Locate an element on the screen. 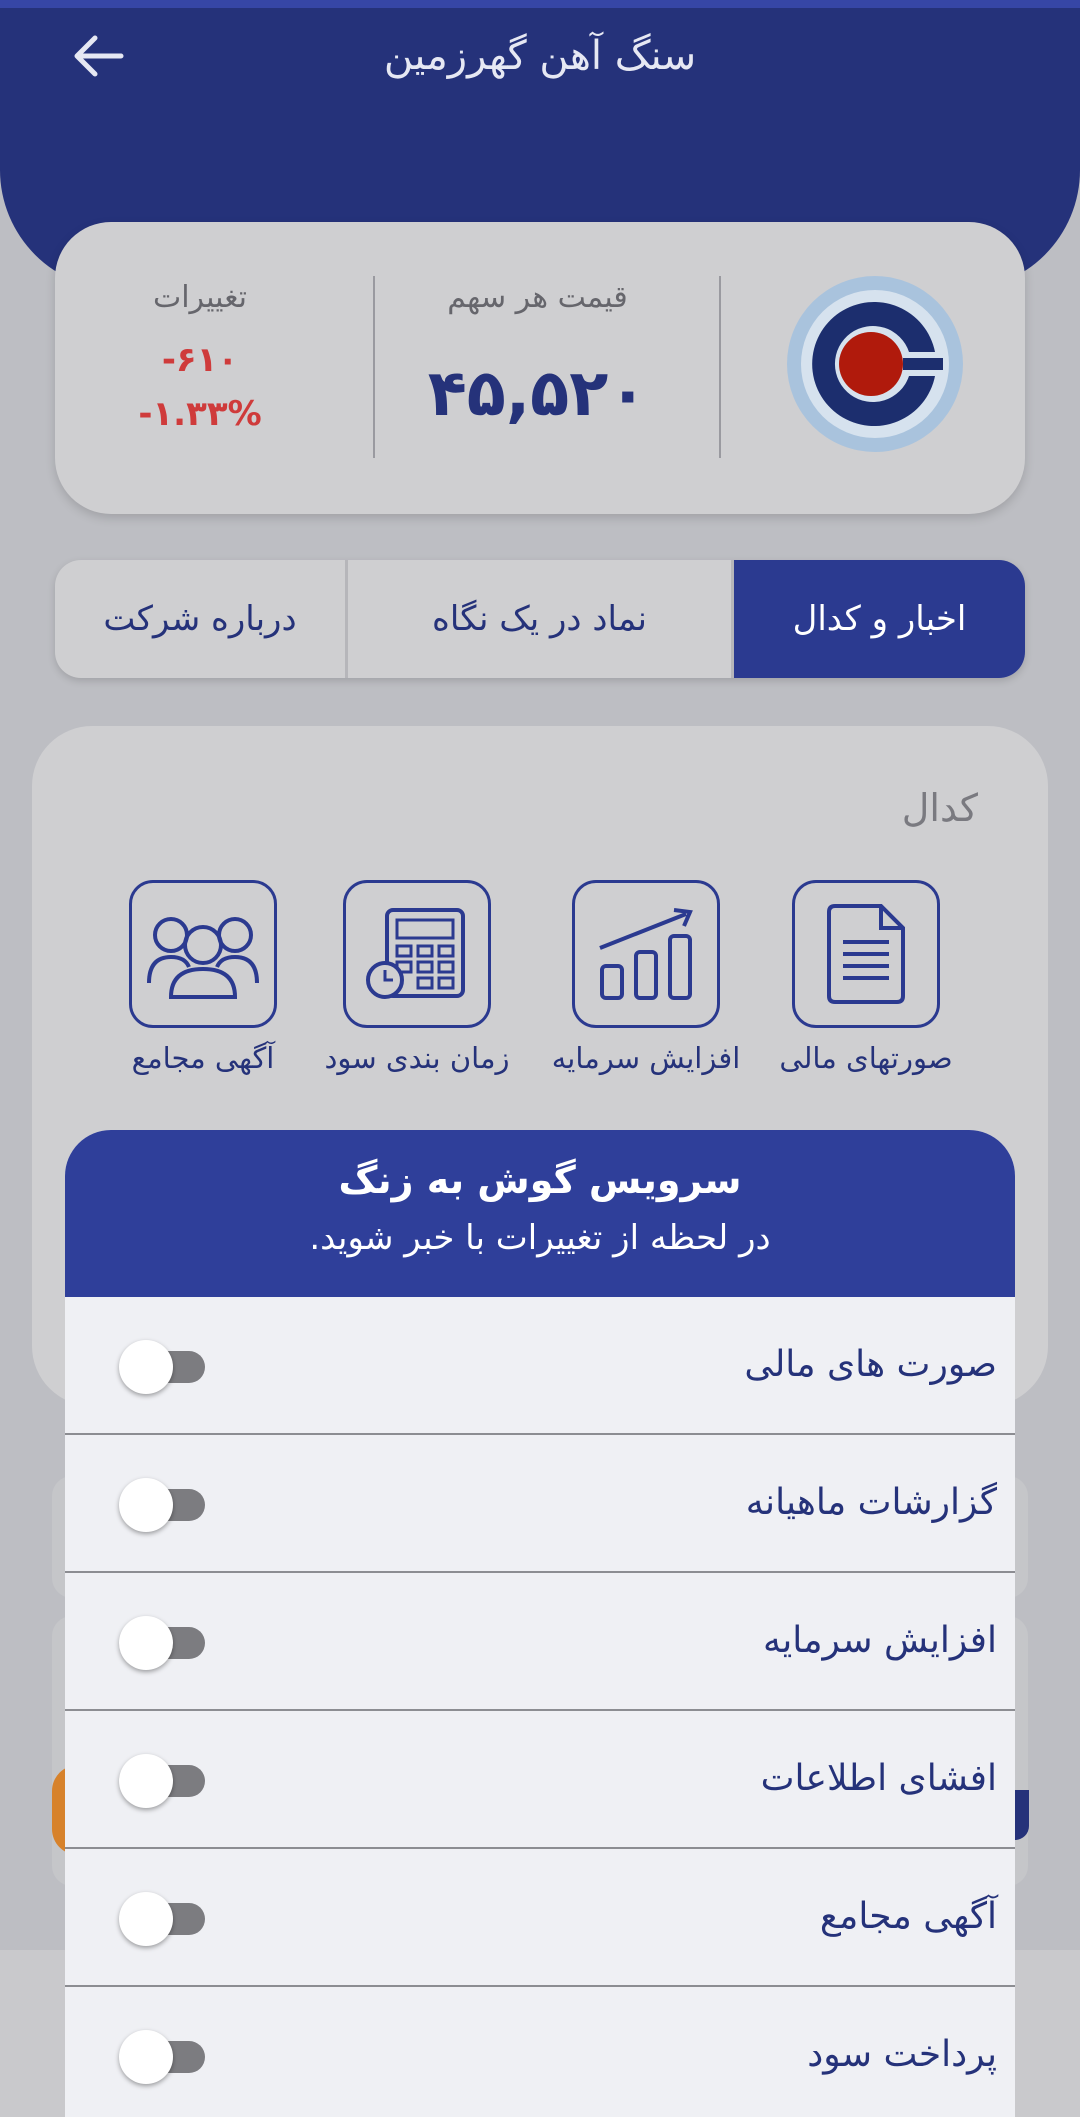  alert-row-label: گزارشات ماهیانه is located at coordinates (871, 1502).